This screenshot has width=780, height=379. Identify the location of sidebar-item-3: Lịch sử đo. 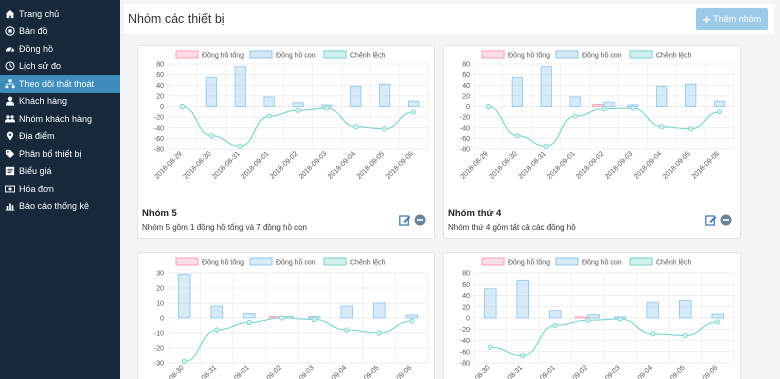
(60, 67).